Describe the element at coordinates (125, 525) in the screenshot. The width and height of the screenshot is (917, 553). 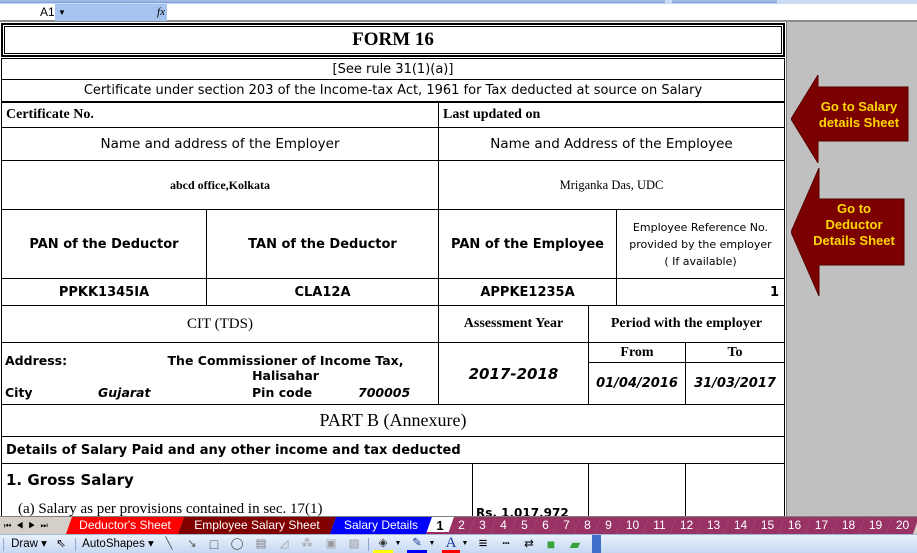
I see `sheet-tab: Deductor's Sheet` at that location.